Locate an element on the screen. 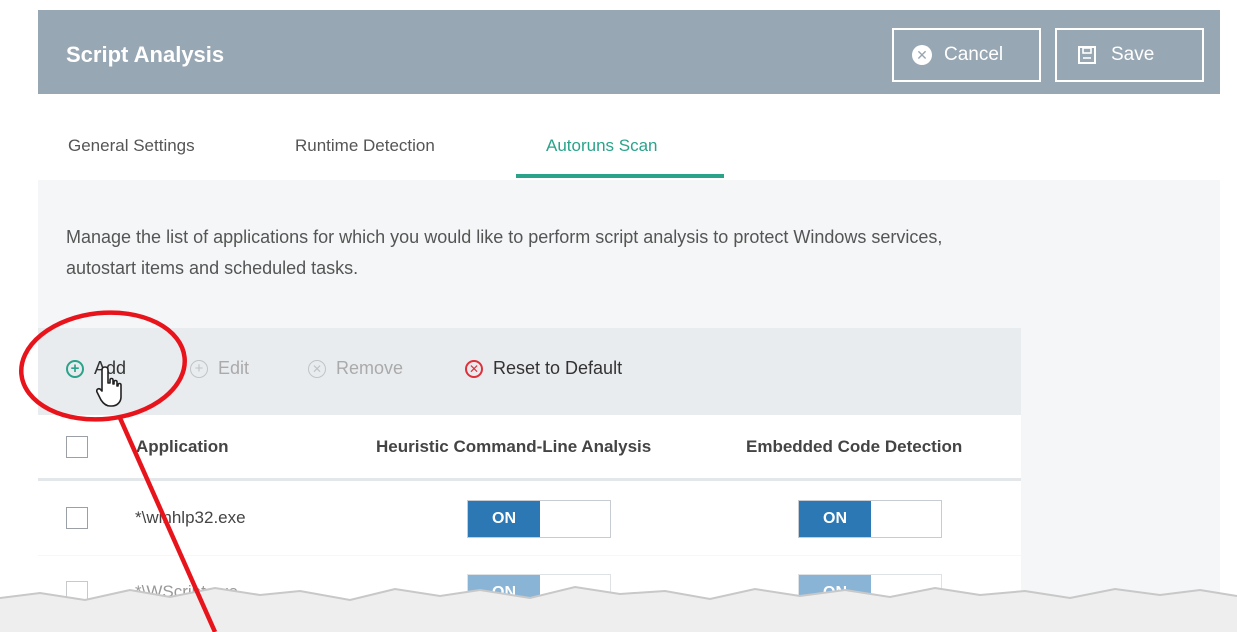 Image resolution: width=1237 pixels, height=632 pixels. tab-runtime-detection: Runtime Detection is located at coordinates (365, 146).